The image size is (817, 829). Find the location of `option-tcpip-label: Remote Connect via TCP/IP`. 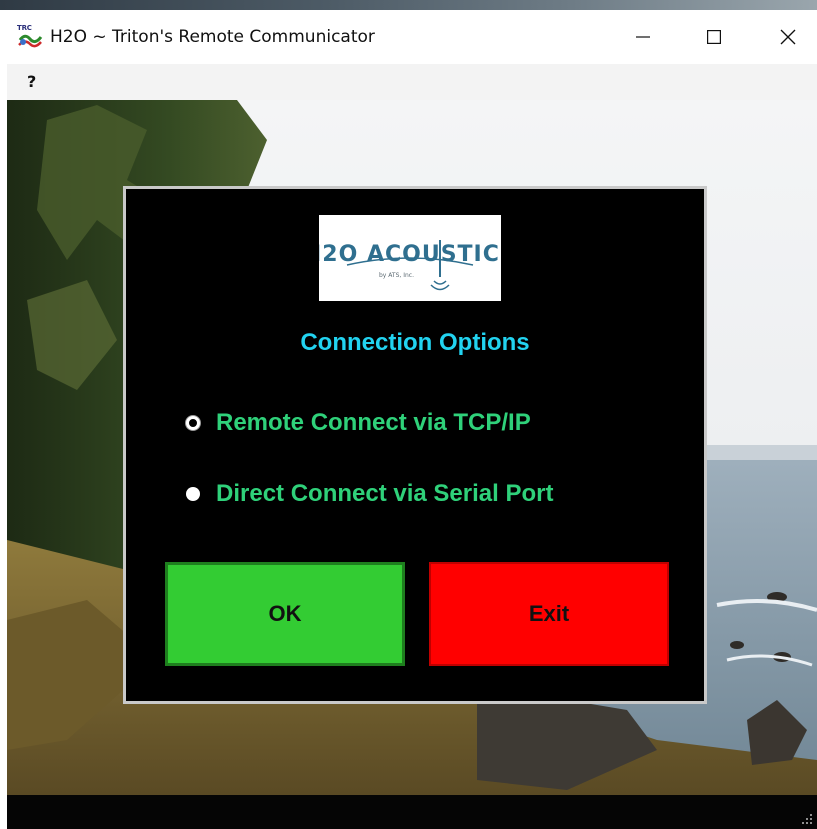

option-tcpip-label: Remote Connect via TCP/IP is located at coordinates (373, 422).